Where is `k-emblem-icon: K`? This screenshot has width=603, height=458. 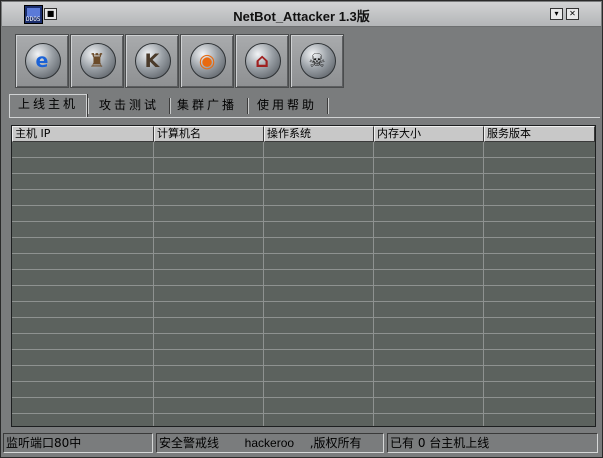
k-emblem-icon: K is located at coordinates (152, 61).